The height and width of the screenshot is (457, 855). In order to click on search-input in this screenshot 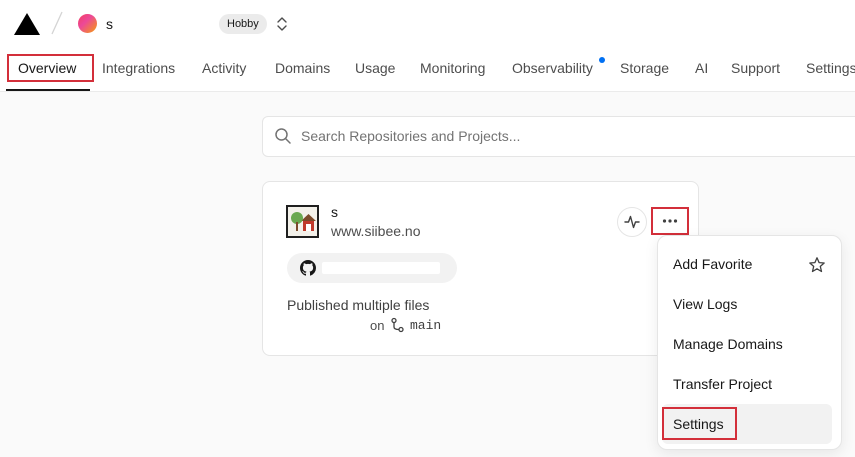, I will do `click(561, 136)`.